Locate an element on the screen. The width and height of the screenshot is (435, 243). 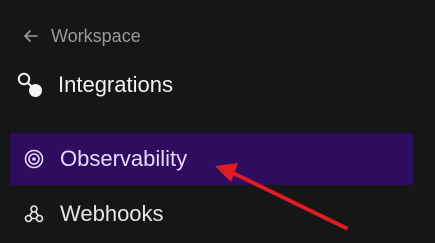
back-link-label: Workspace is located at coordinates (96, 35).